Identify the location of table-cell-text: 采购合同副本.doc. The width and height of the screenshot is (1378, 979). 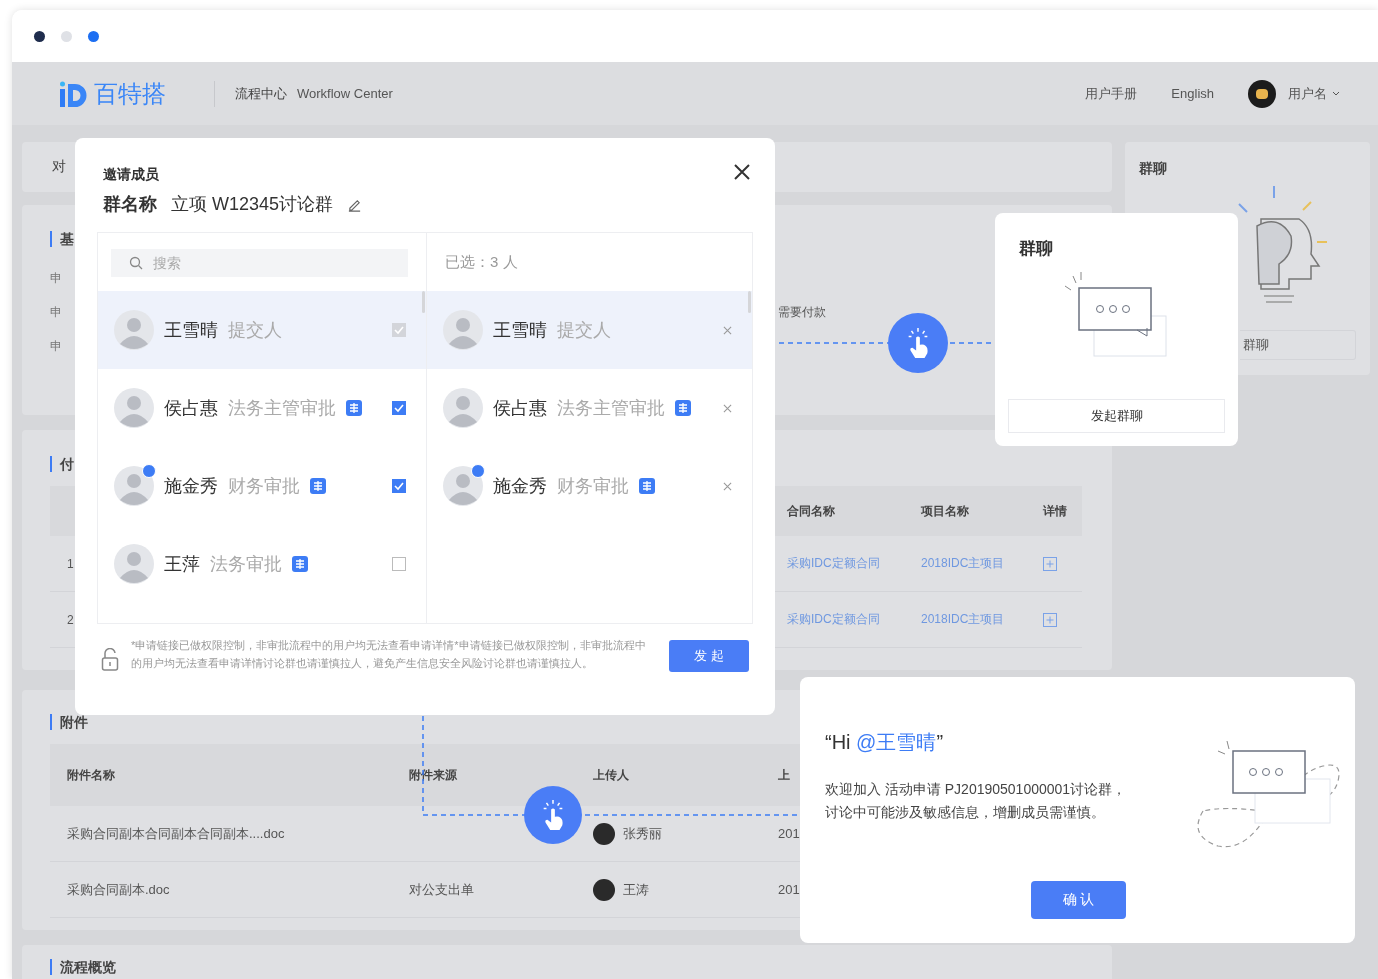
(118, 889).